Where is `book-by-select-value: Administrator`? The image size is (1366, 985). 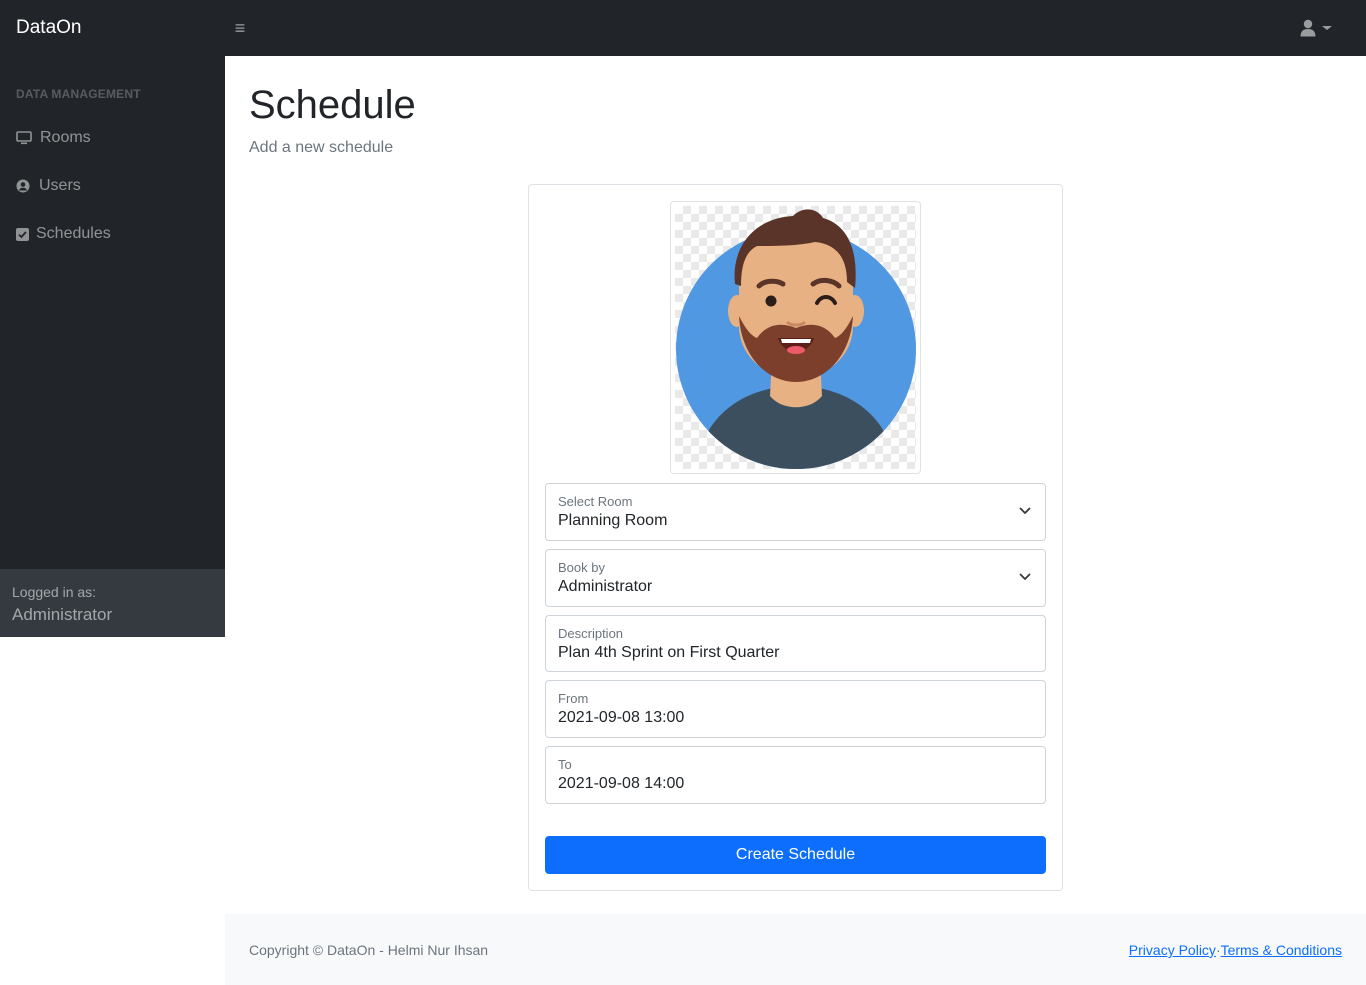
book-by-select-value: Administrator is located at coordinates (605, 586).